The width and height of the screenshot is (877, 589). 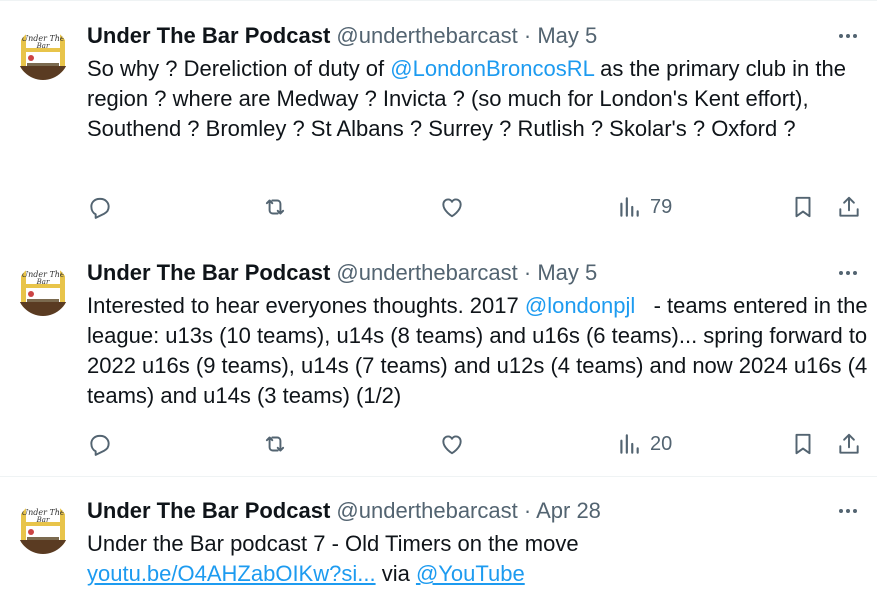 I want to click on views-button: 20, so click(x=644, y=444).